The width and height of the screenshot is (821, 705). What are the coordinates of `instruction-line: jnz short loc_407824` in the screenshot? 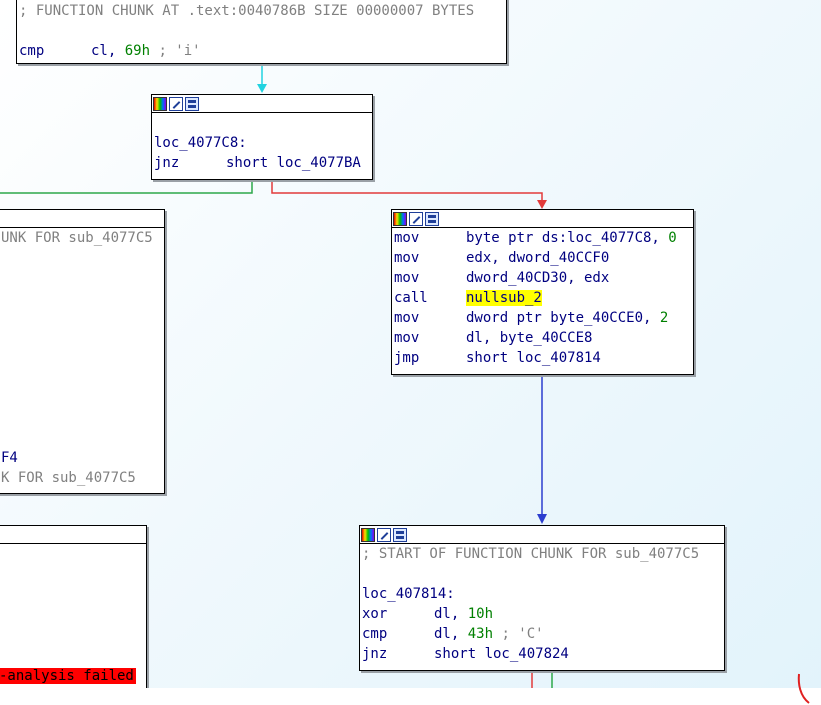 It's located at (465, 654).